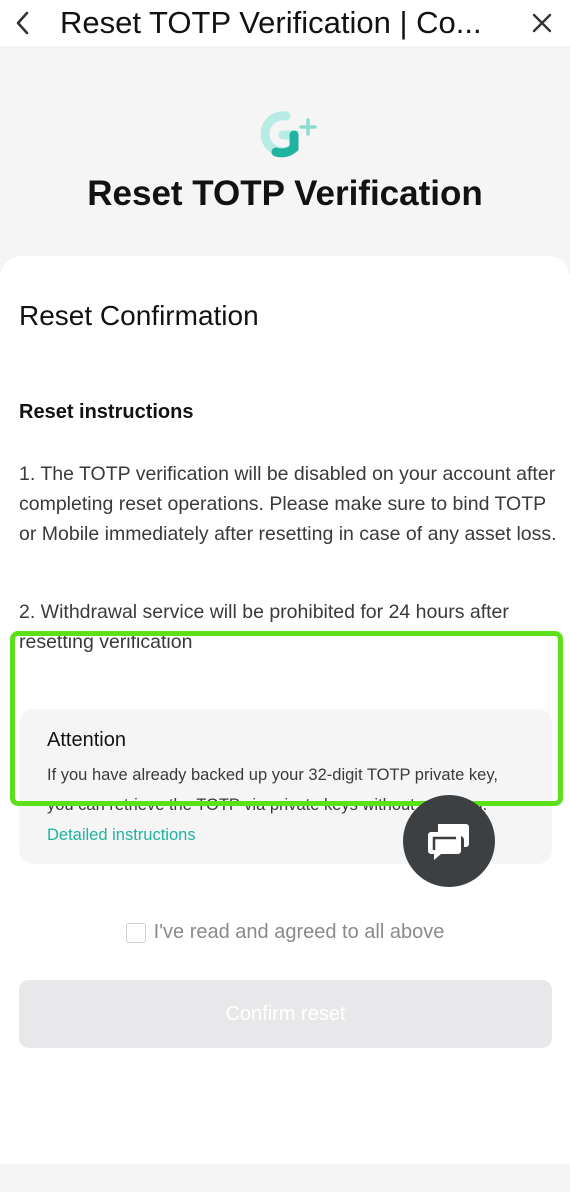 This screenshot has height=1192, width=570. Describe the element at coordinates (288, 134) in the screenshot. I see `g-plus-logo-icon` at that location.